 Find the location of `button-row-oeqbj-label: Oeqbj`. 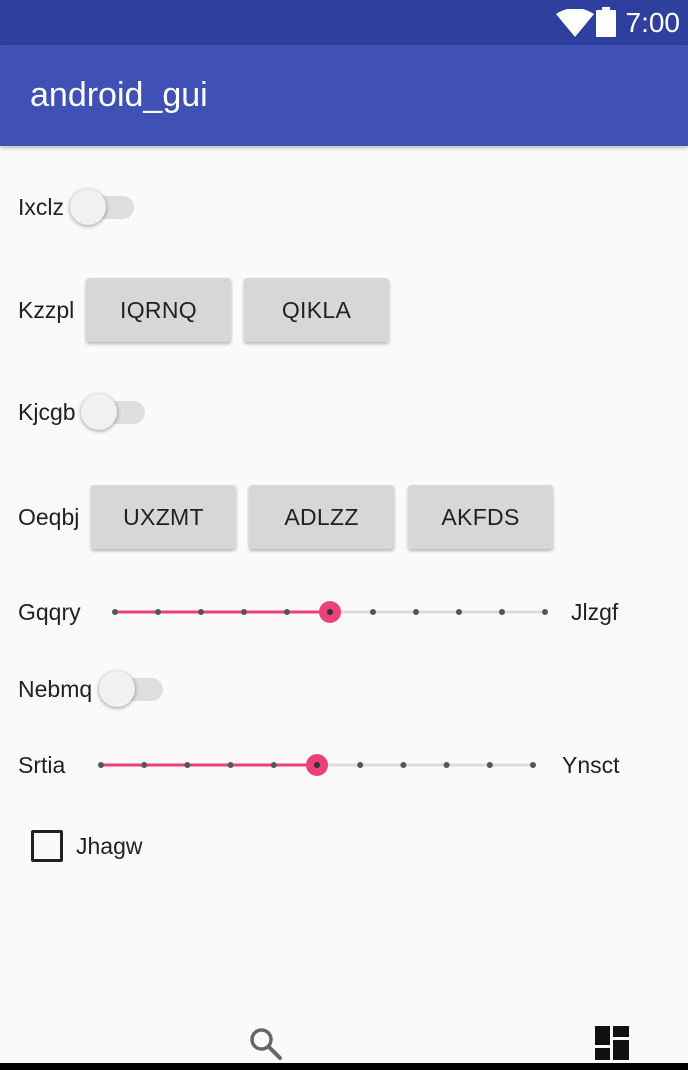

button-row-oeqbj-label: Oeqbj is located at coordinates (49, 517).